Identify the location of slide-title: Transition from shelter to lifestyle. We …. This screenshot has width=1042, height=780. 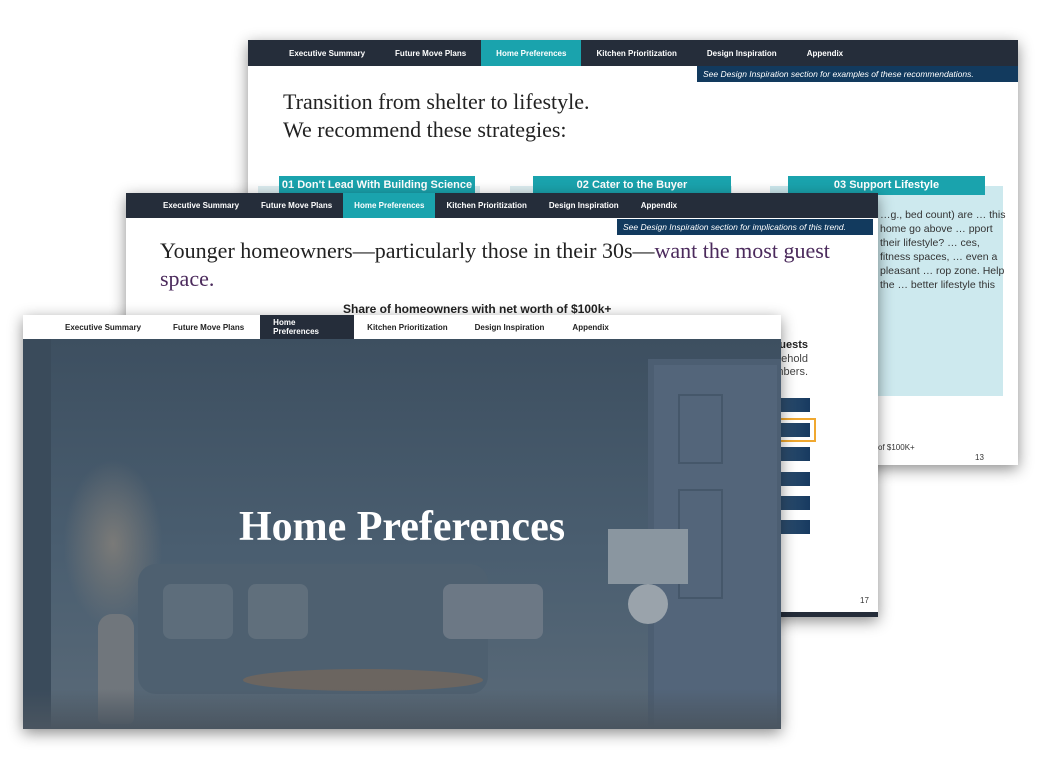
(436, 116).